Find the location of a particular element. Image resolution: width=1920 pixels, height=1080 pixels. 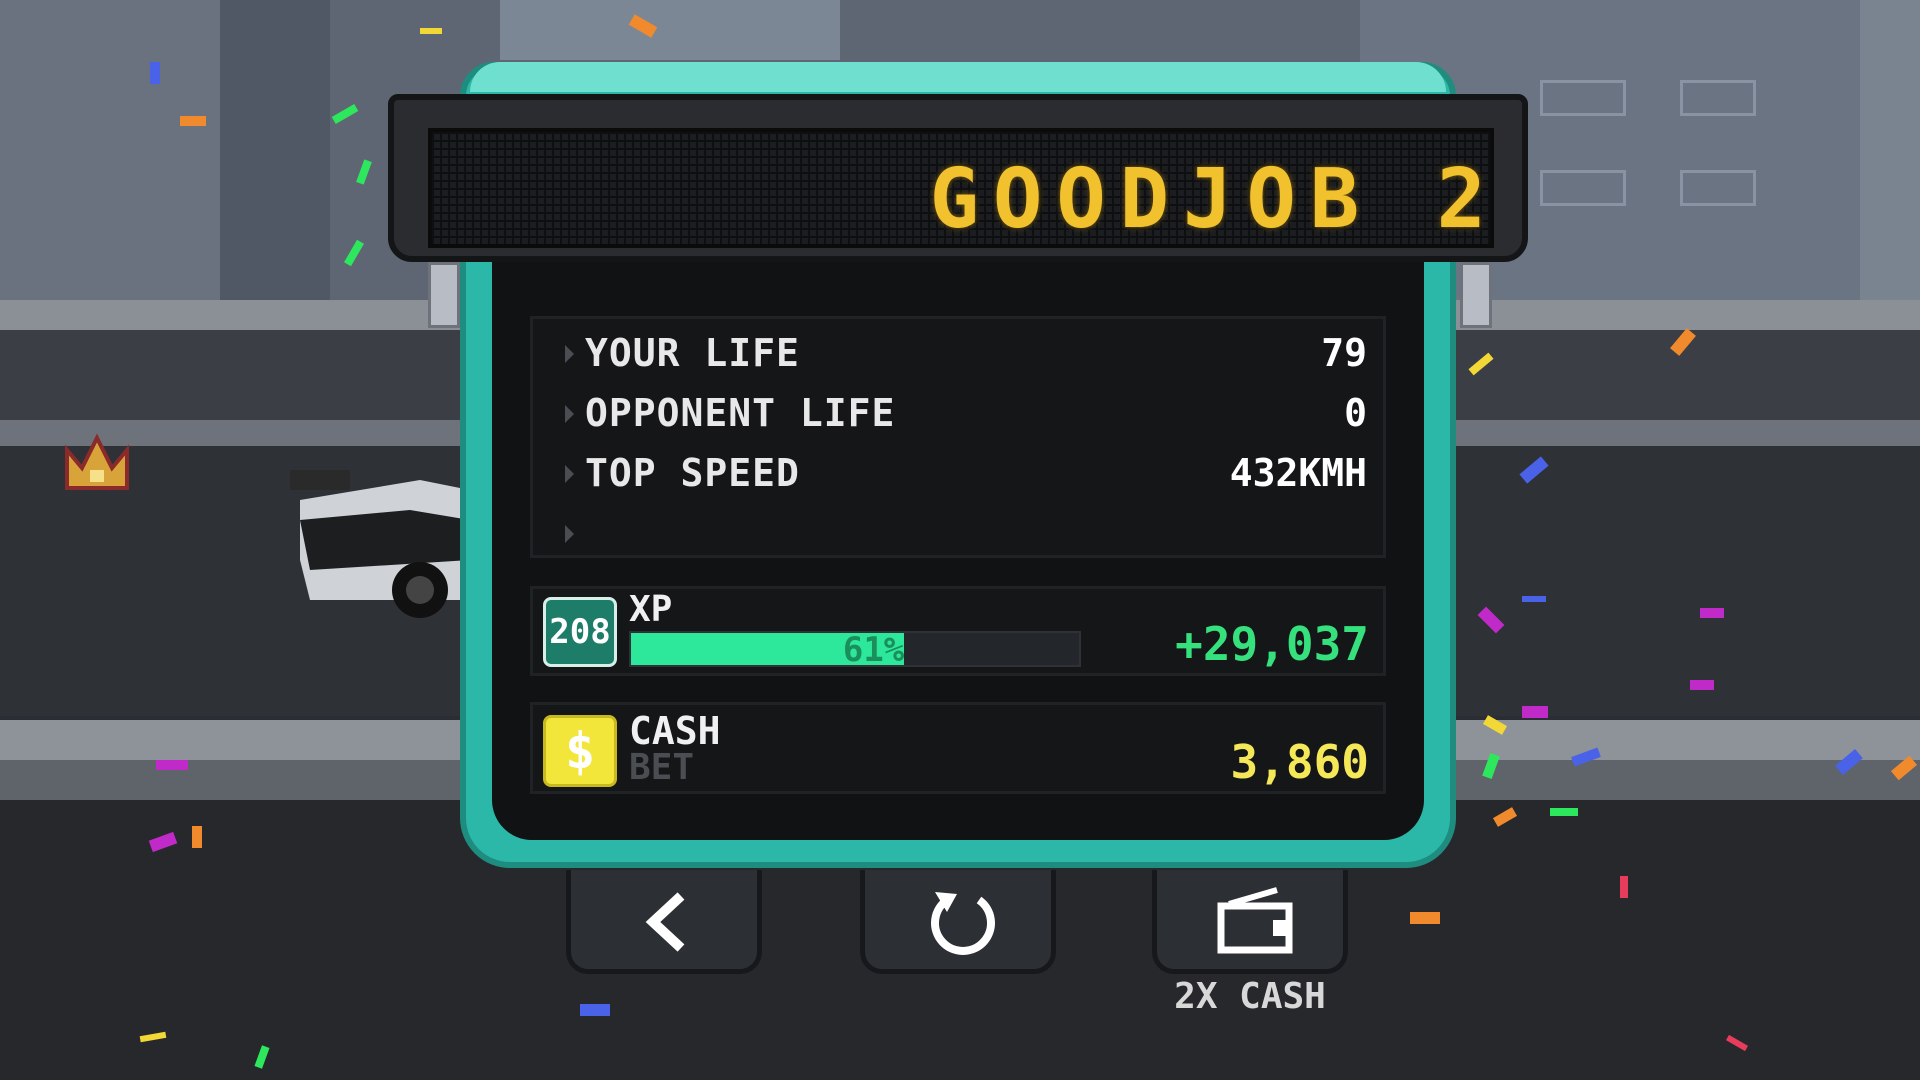

ad-tv-icon is located at coordinates (1255, 920).